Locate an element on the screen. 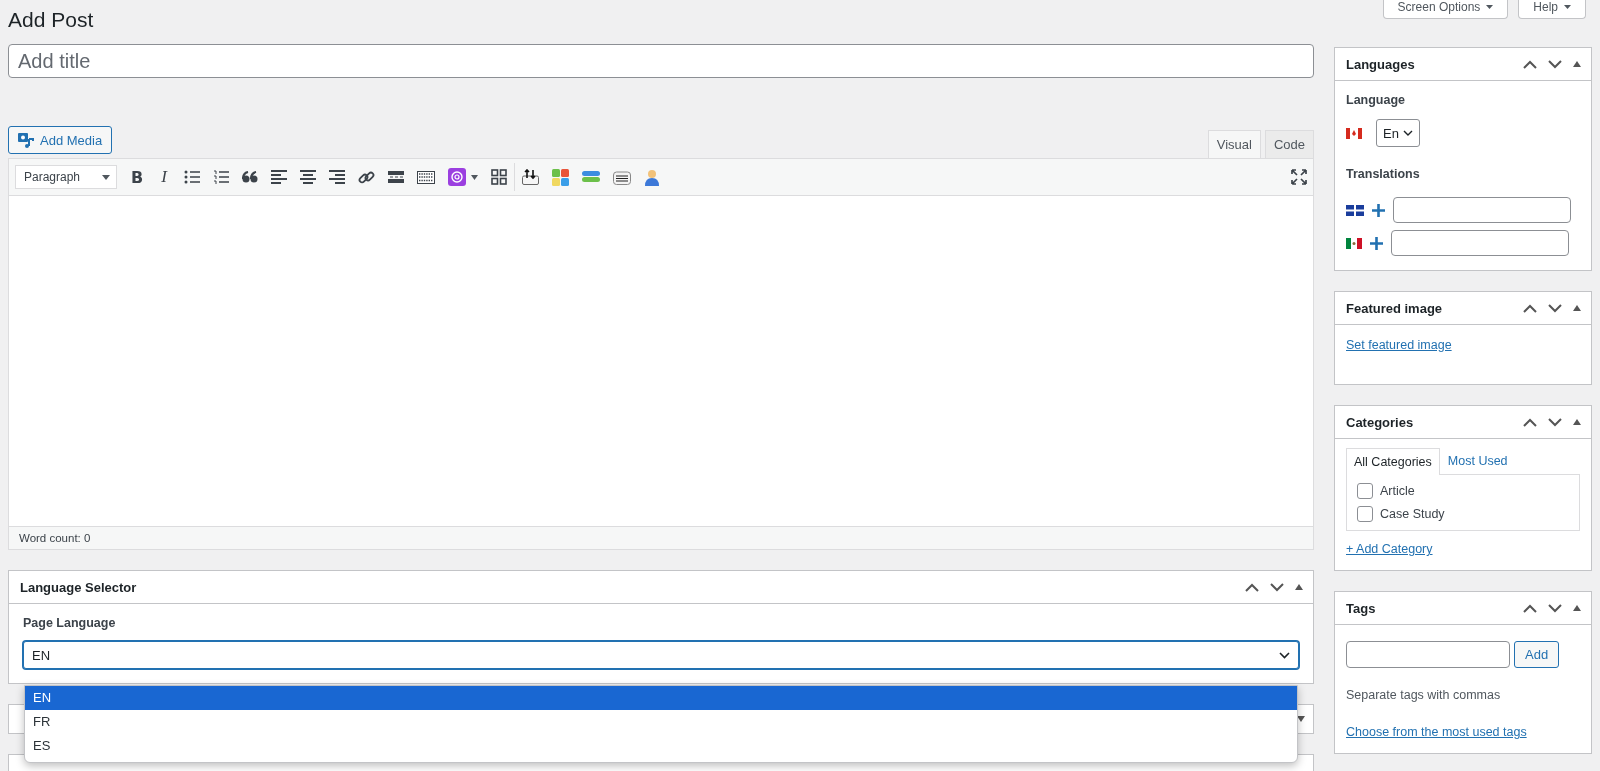 The height and width of the screenshot is (771, 1600). read-more-icon is located at coordinates (396, 177).